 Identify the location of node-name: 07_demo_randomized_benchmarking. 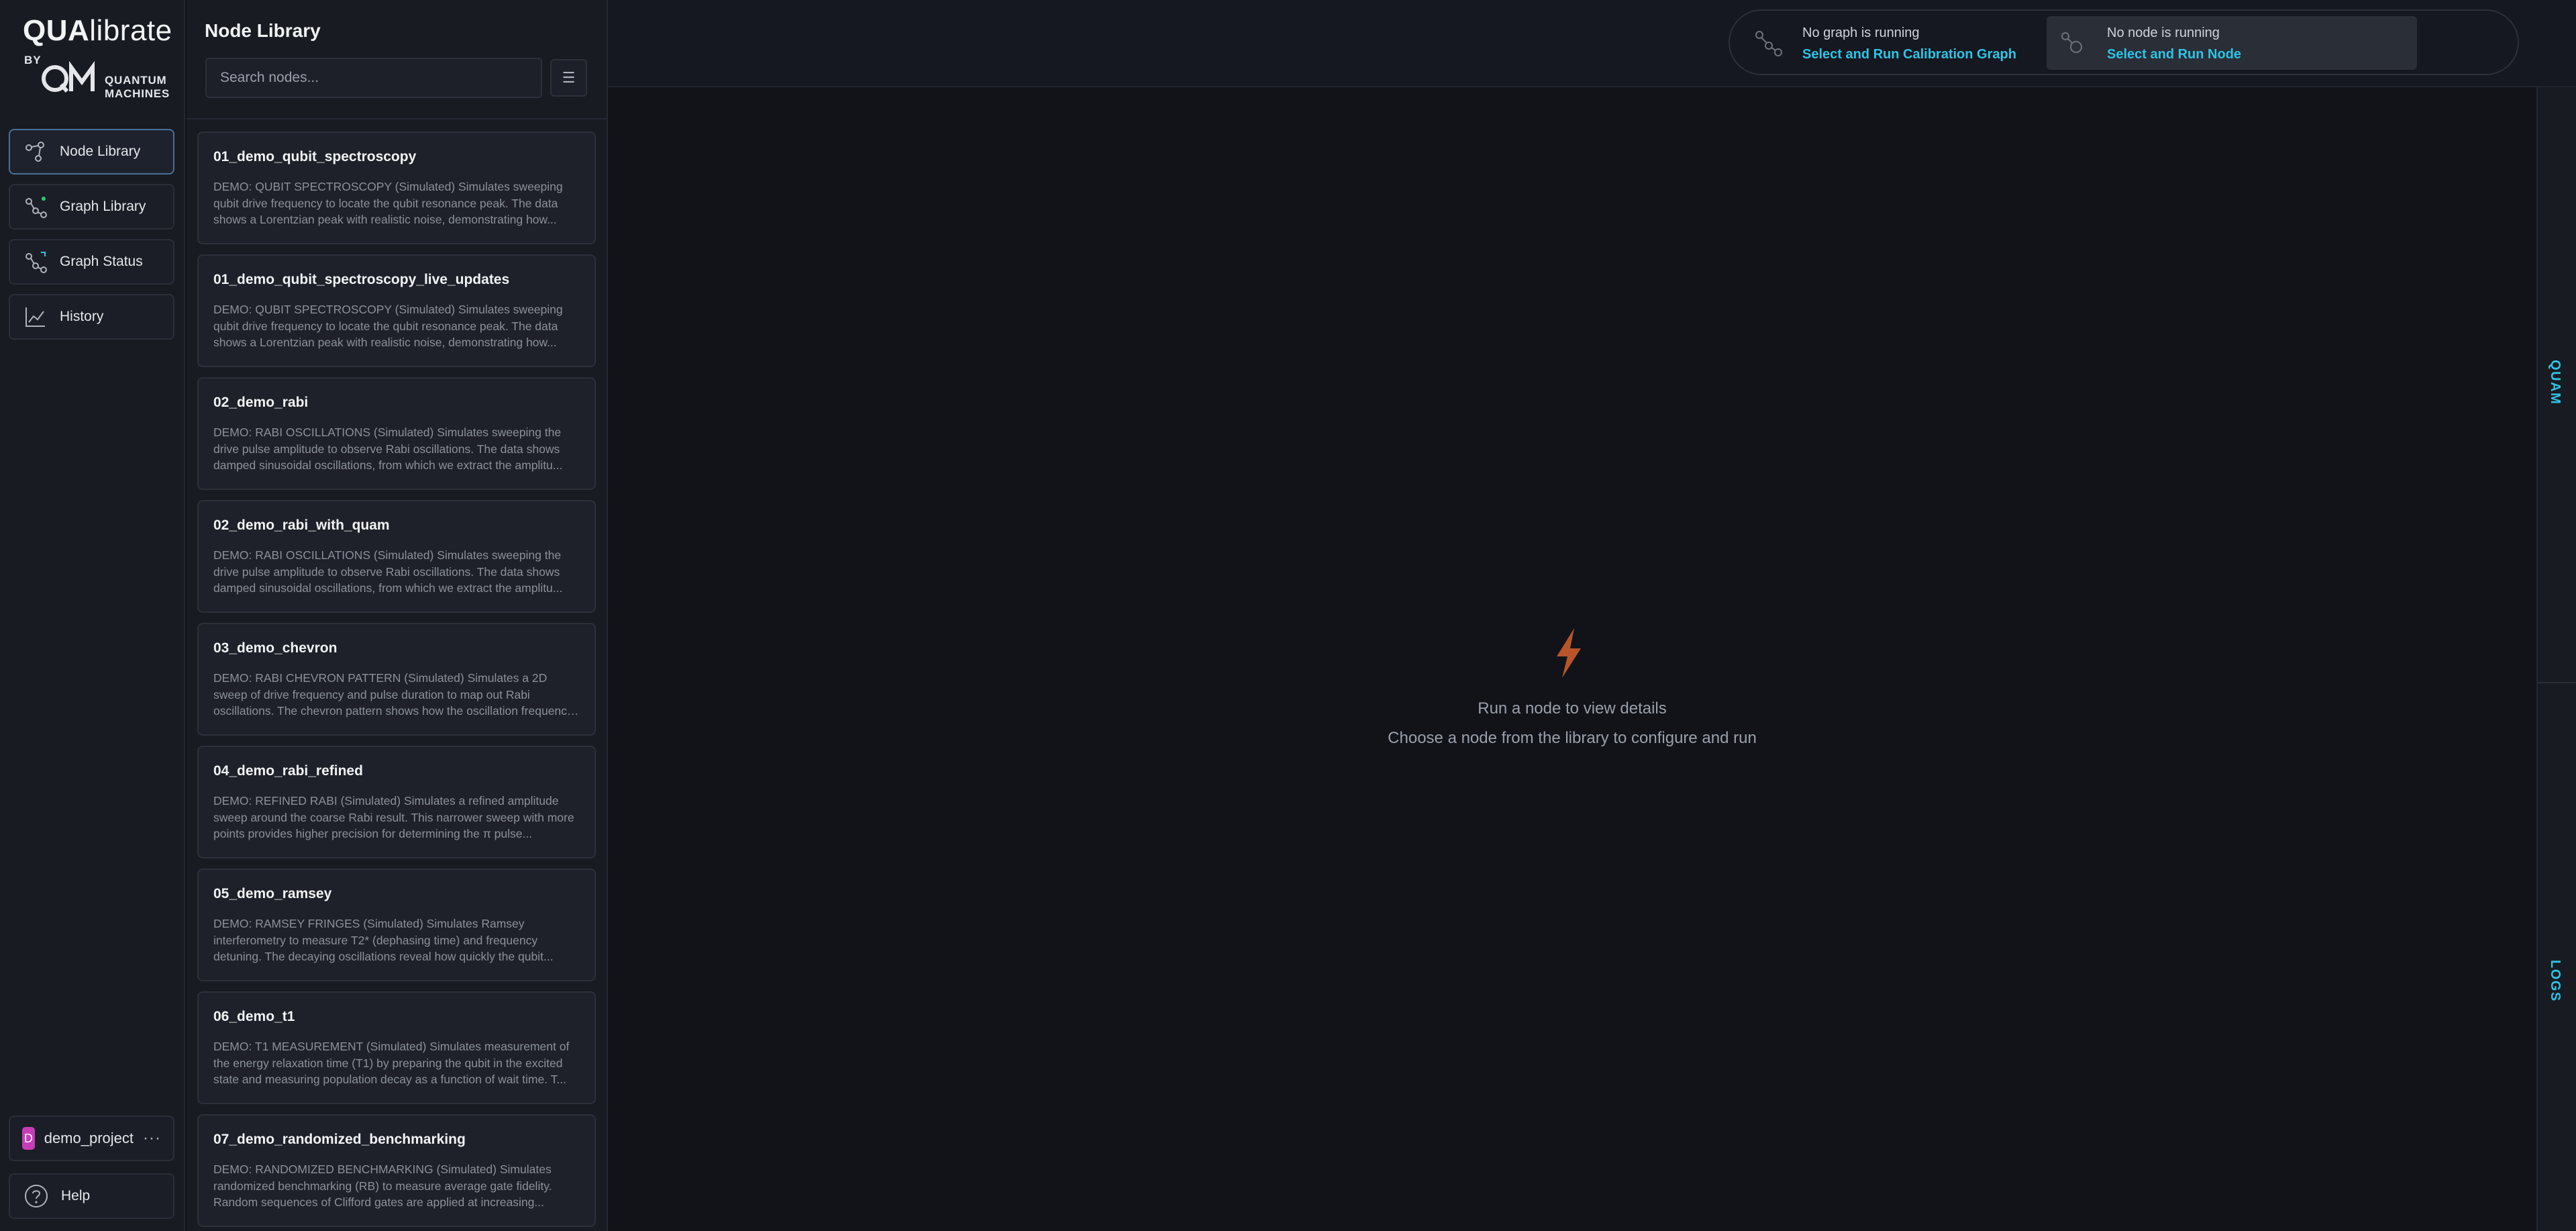
(339, 1139).